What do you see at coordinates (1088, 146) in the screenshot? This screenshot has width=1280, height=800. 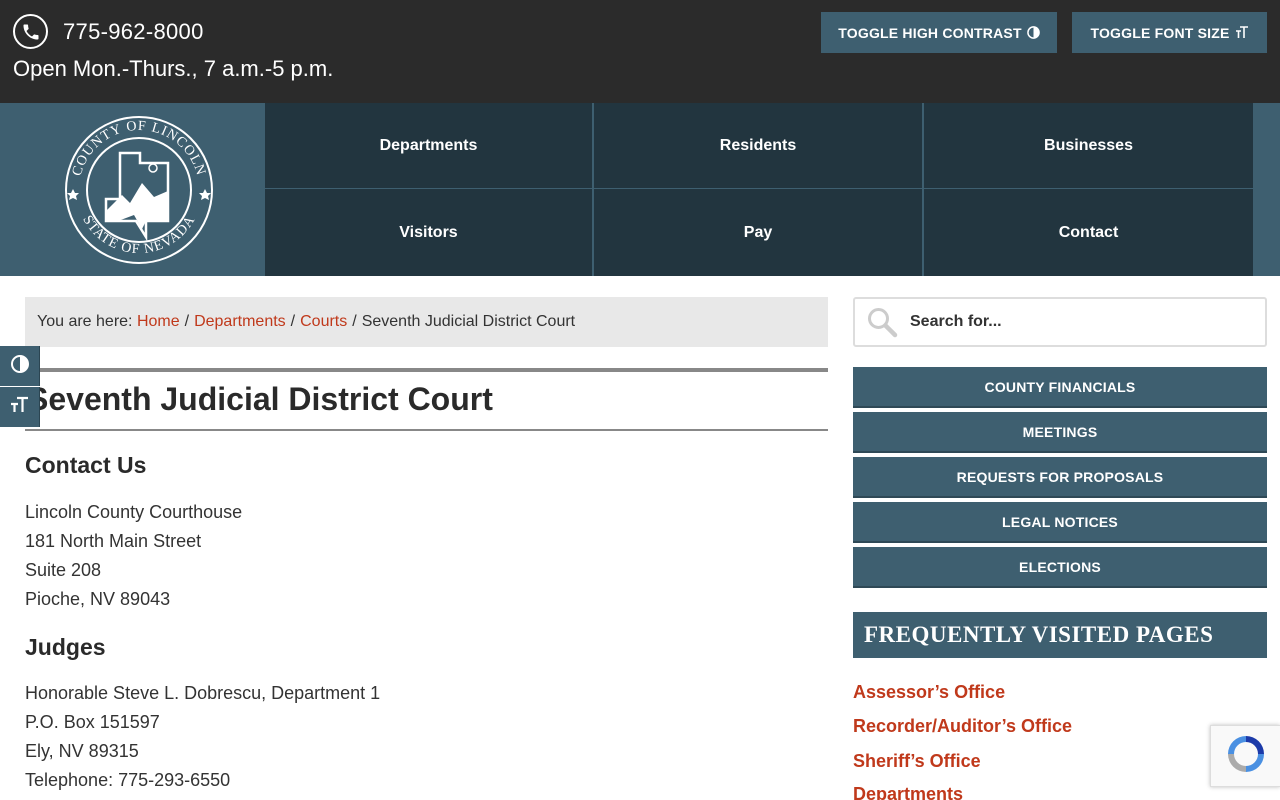 I see `nav-businesses: Businesses` at bounding box center [1088, 146].